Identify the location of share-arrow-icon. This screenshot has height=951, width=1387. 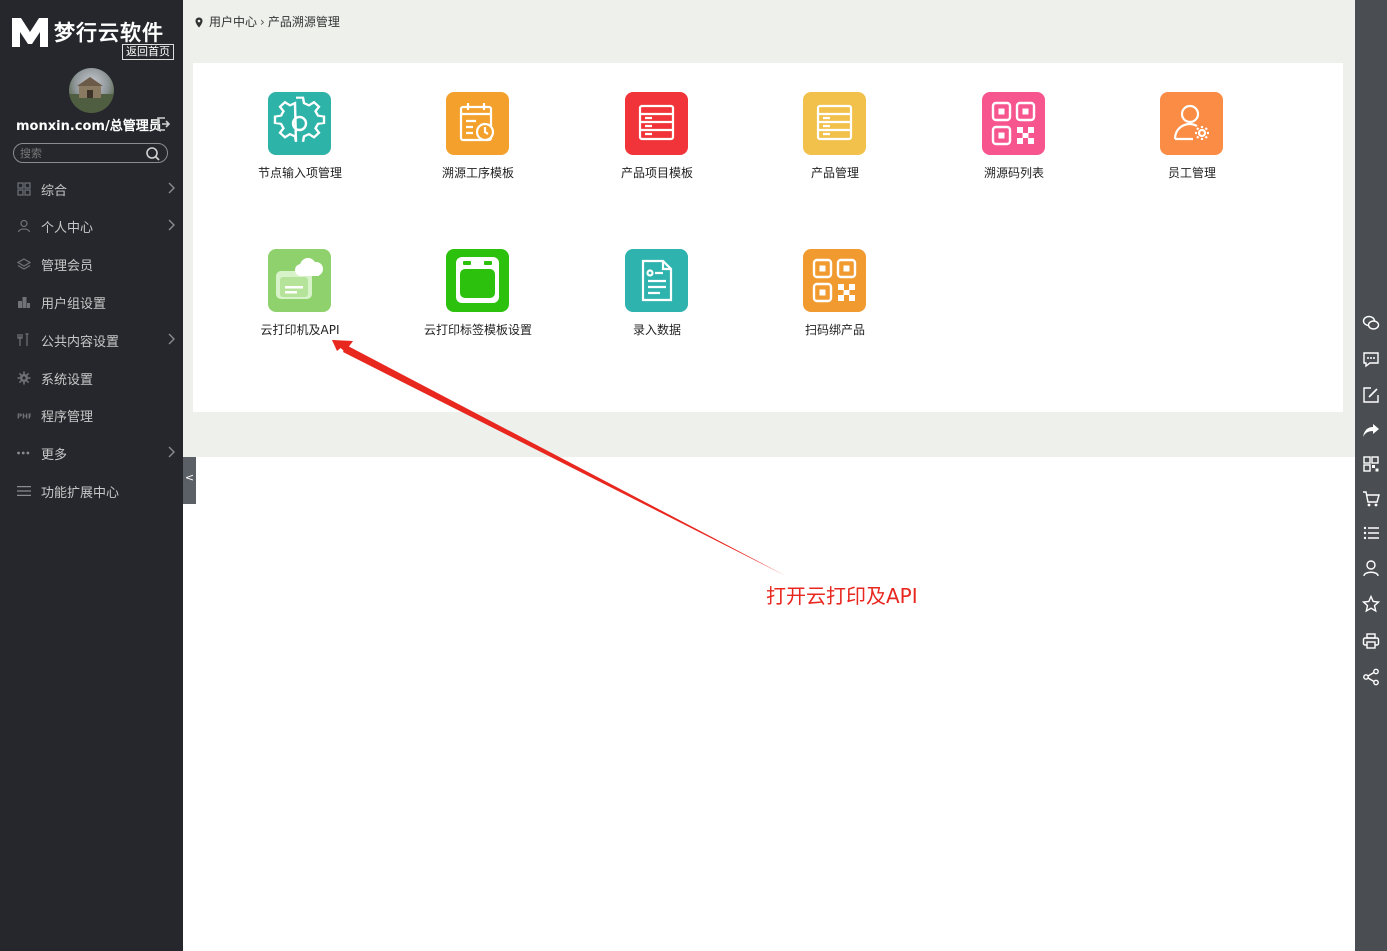
(1371, 430).